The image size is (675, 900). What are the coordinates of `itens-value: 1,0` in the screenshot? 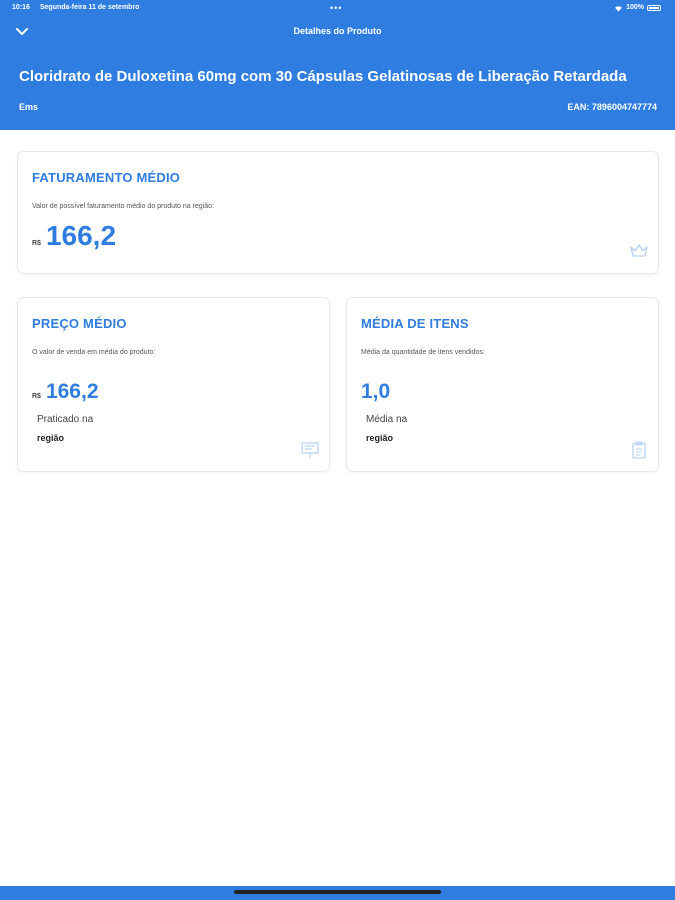 It's located at (376, 391).